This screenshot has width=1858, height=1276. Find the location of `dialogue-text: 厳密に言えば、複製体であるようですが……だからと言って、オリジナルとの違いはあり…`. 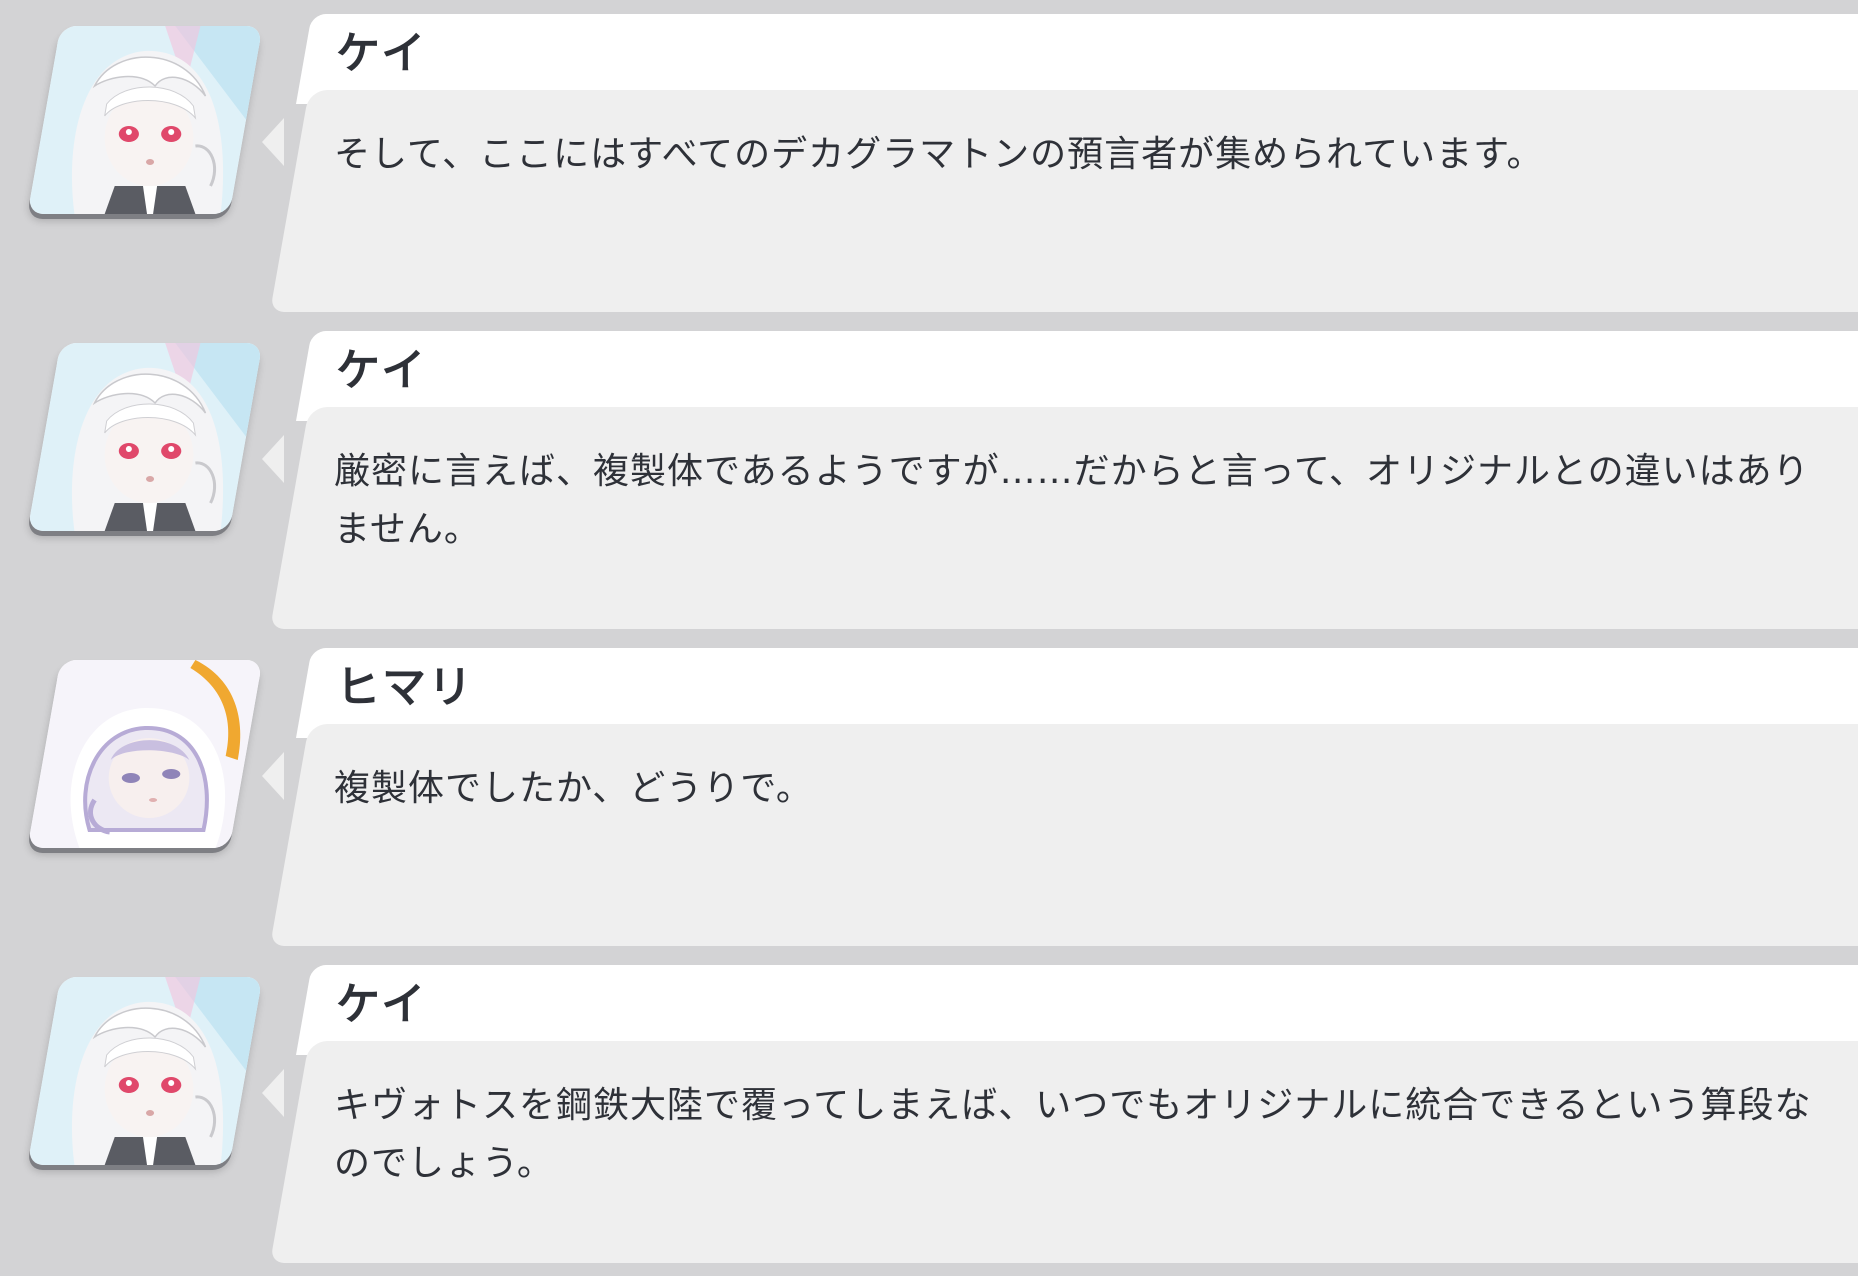

dialogue-text: 厳密に言えば、複製体であるようですが……だからと言って、オリジナルとの違いはあり… is located at coordinates (1072, 500).